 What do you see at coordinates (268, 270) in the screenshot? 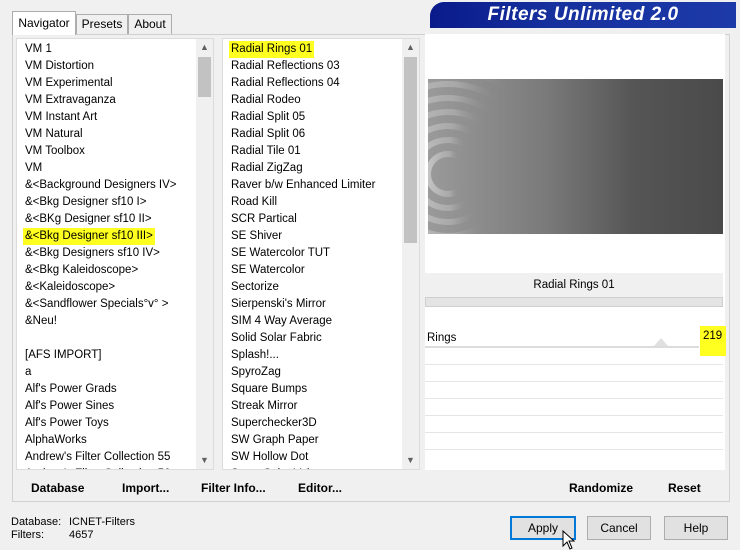
I see `list-item: SE Watercolor` at bounding box center [268, 270].